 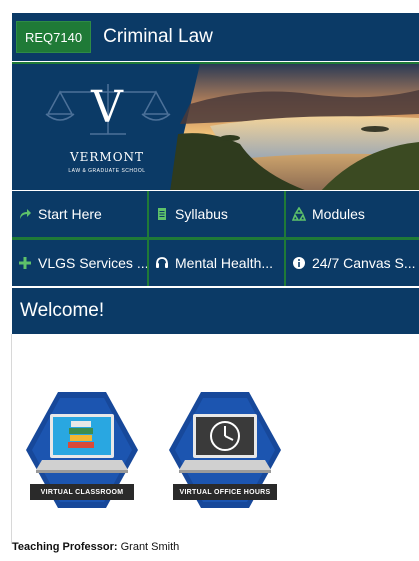 I want to click on recycle-icon, so click(x=299, y=214).